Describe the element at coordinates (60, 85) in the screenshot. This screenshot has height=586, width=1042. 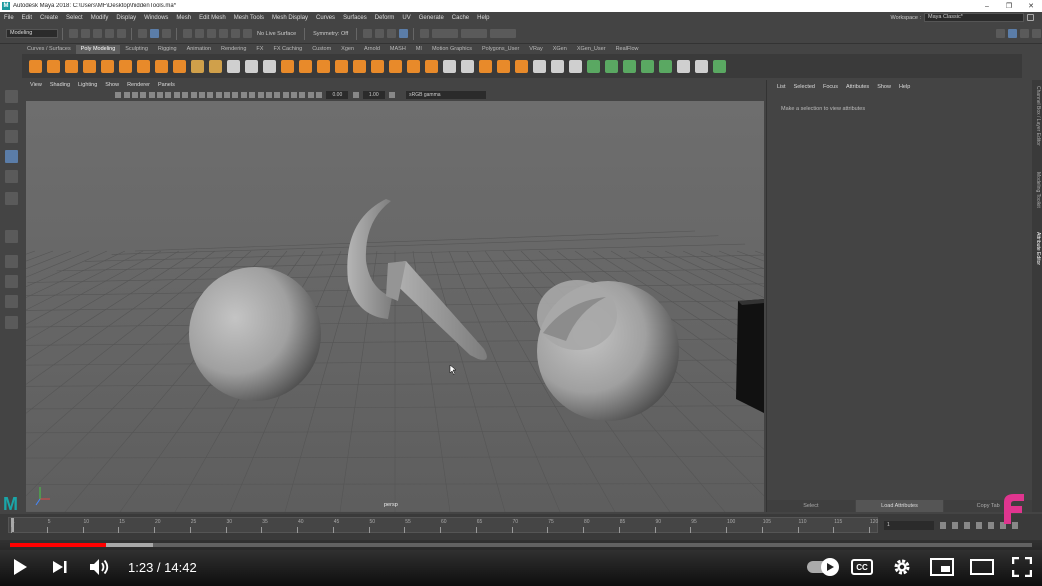
I see `viewport-menu-shading: Shading` at that location.